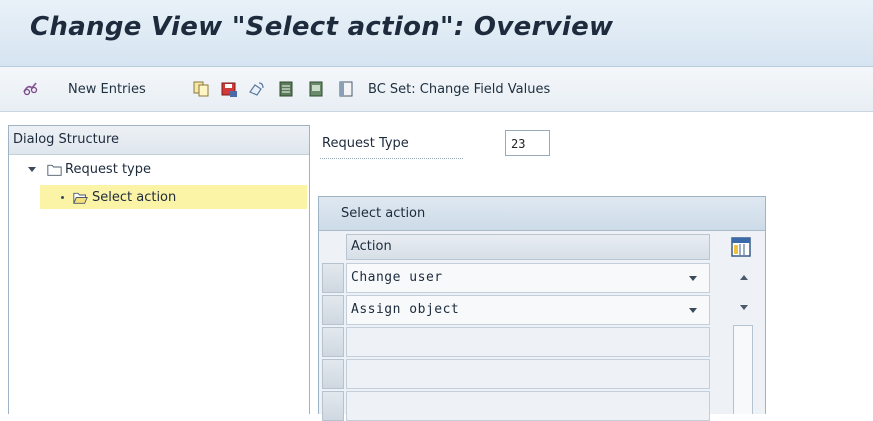  I want to click on display-change-button, so click(31, 89).